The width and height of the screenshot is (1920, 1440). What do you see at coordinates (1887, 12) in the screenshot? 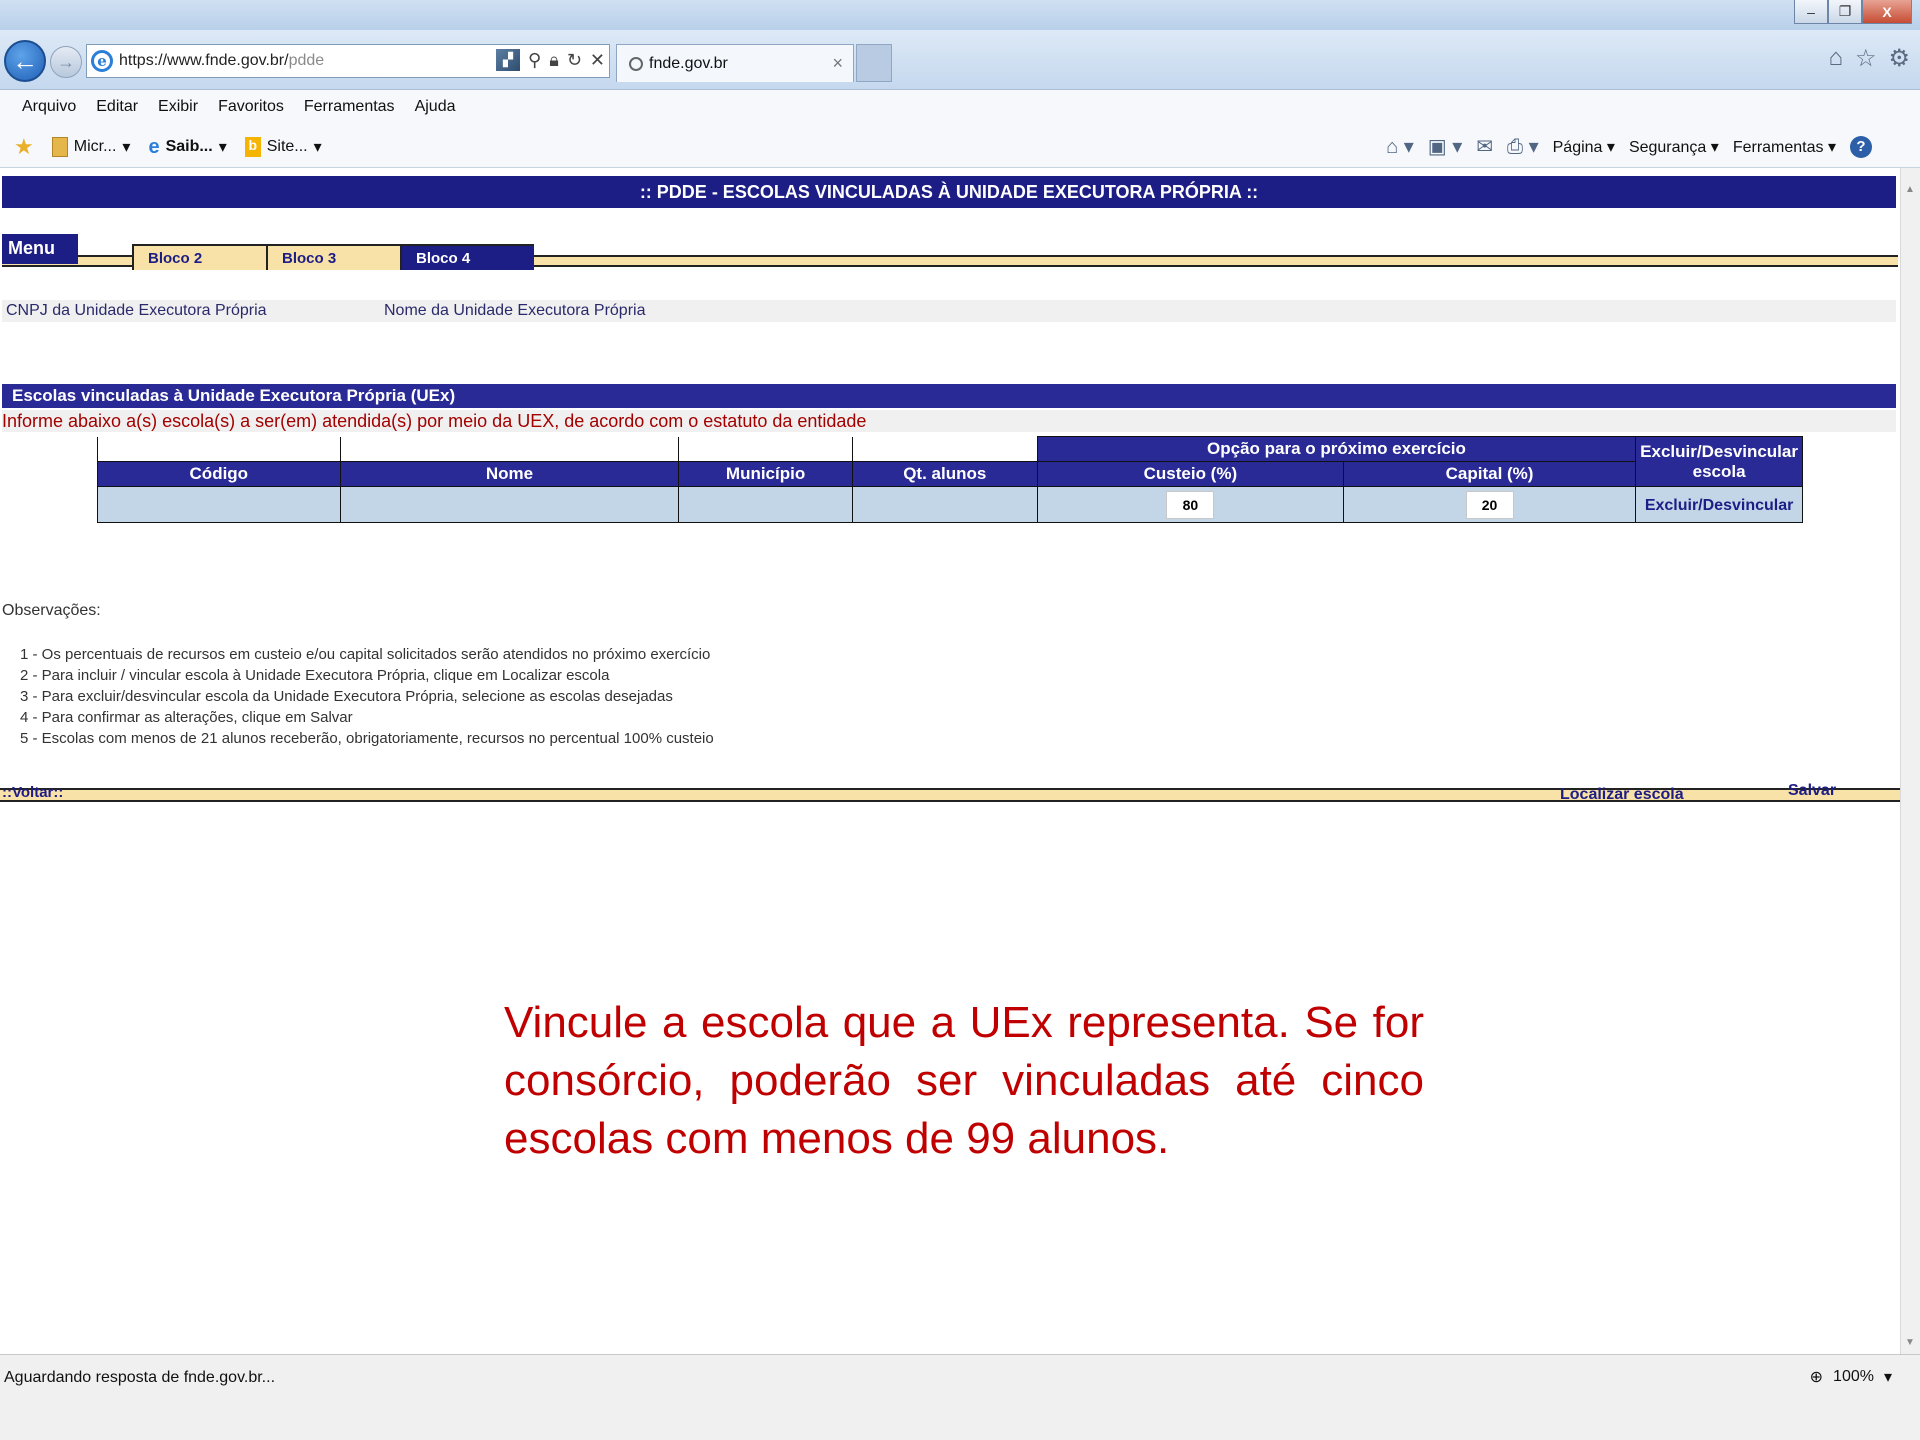
I see `close-window-button: X` at bounding box center [1887, 12].